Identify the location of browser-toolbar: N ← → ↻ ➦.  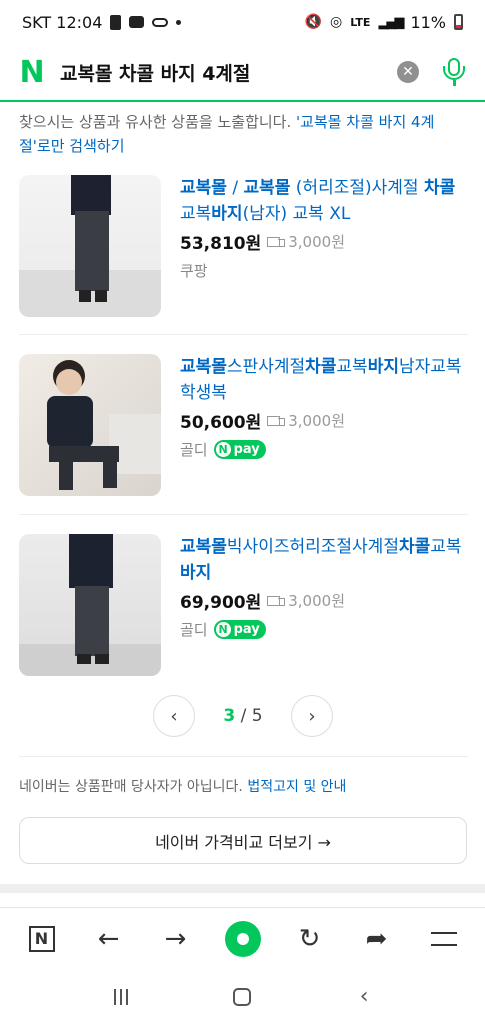
(242, 938).